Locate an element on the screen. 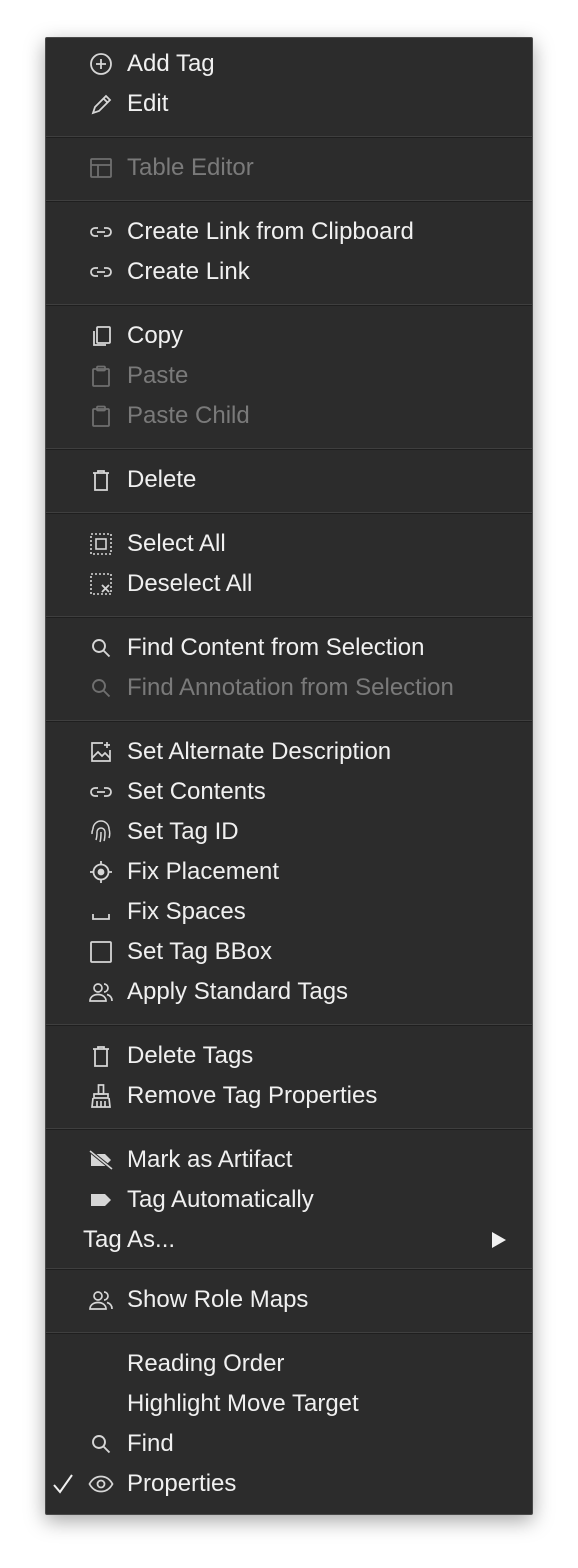  menu-item-label: Tag Automatically is located at coordinates (220, 1199).